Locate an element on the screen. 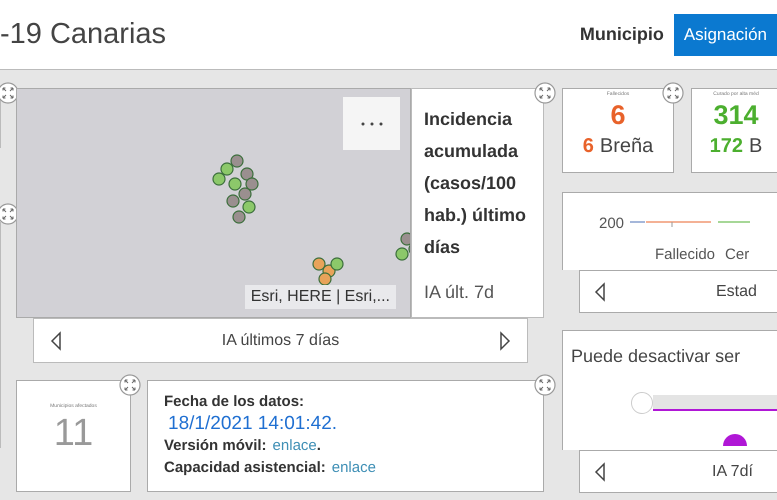  map-nav-label: IA últimos 7 días is located at coordinates (281, 340).